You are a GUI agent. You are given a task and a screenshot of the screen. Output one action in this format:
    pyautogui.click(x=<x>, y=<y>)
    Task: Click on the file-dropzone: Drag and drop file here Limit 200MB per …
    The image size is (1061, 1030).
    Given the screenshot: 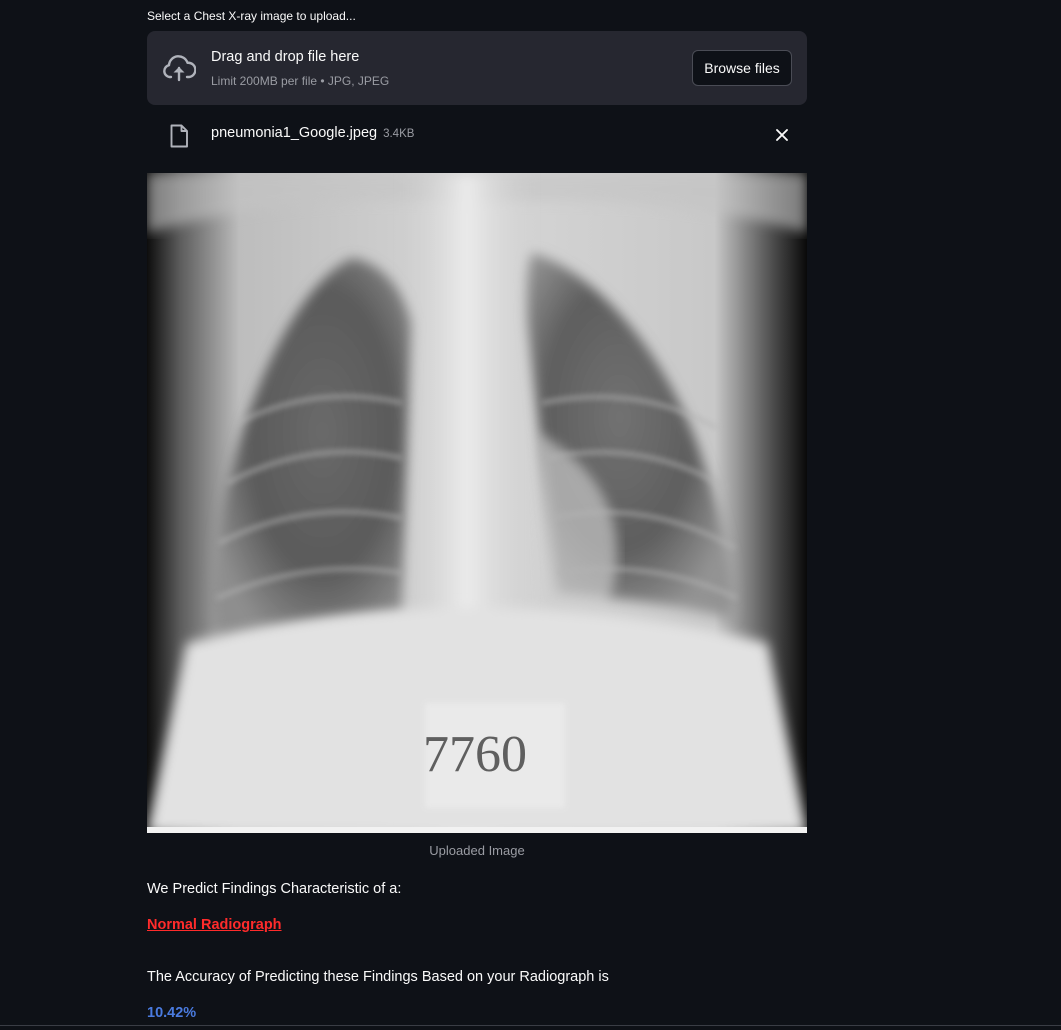 What is the action you would take?
    pyautogui.click(x=477, y=68)
    